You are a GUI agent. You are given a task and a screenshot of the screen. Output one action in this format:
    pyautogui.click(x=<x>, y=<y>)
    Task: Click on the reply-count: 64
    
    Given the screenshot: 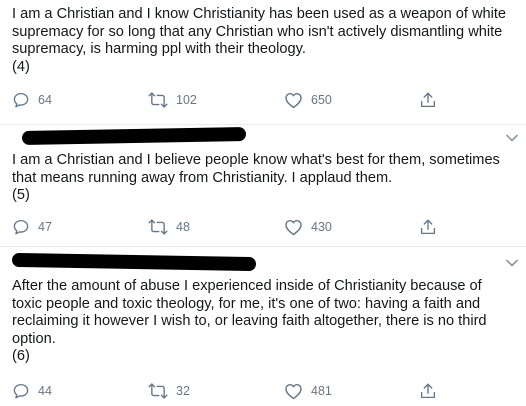 What is the action you would take?
    pyautogui.click(x=45, y=100)
    